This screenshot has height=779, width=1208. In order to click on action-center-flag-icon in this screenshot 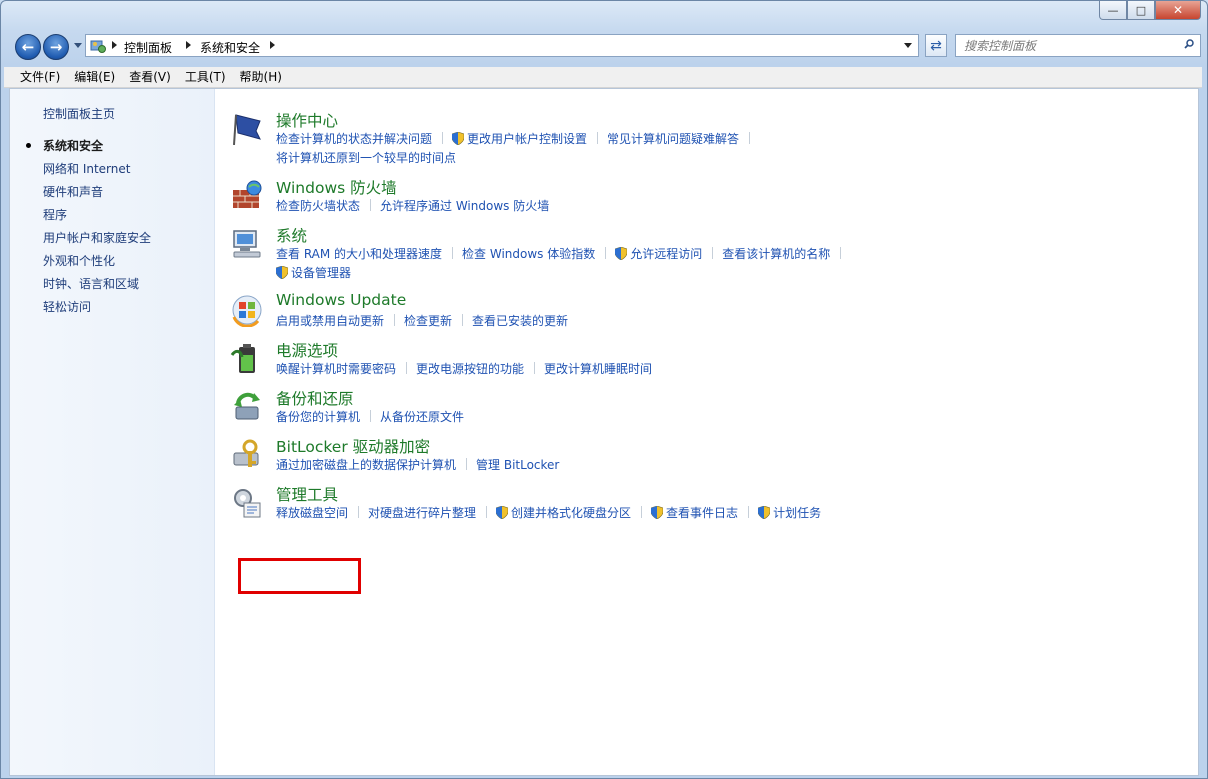, I will do `click(247, 128)`.